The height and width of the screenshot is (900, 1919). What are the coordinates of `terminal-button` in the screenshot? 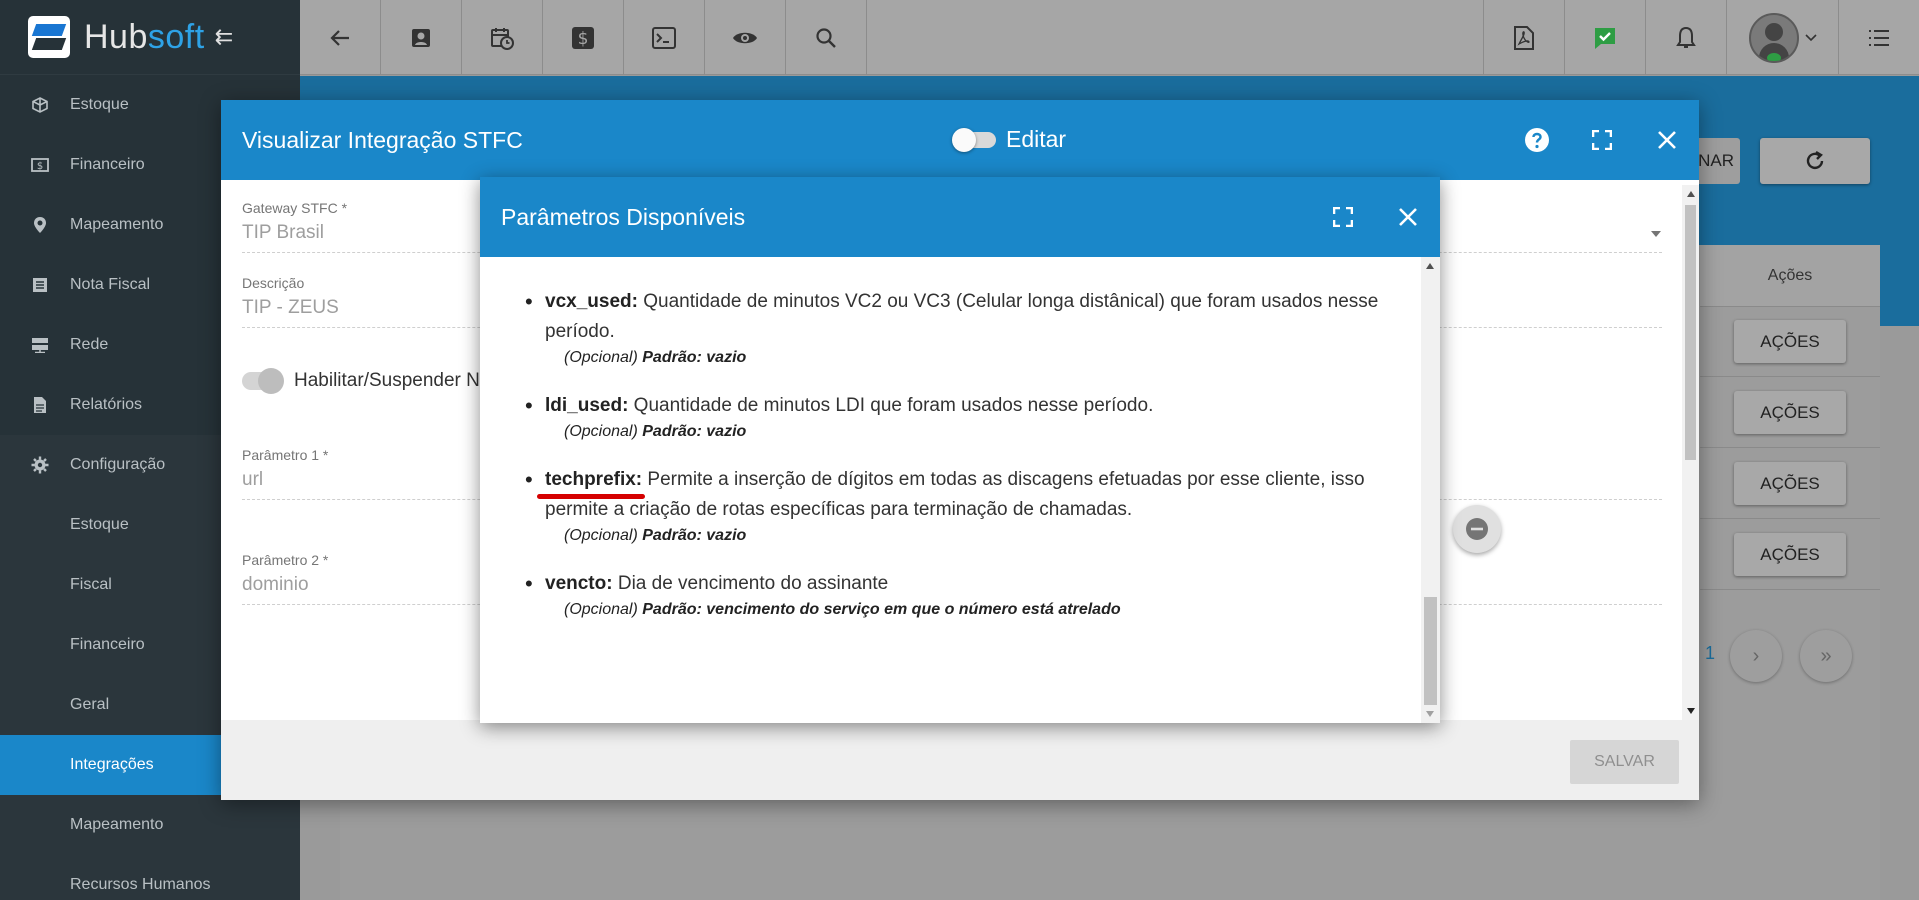 It's located at (664, 37).